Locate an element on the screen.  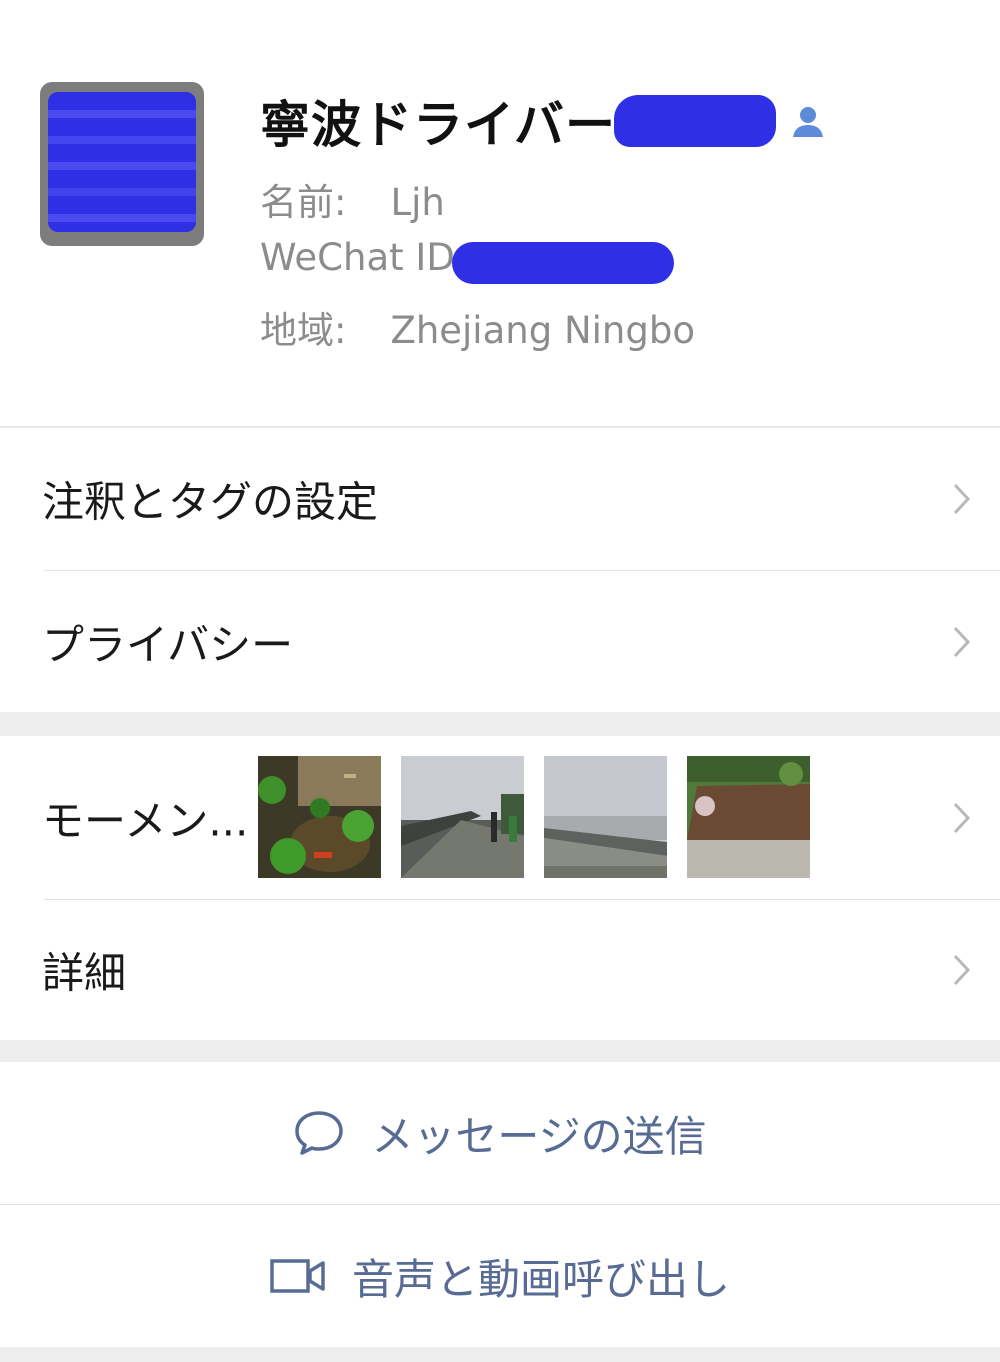
nickname: 寧波ドライバー is located at coordinates (438, 125).